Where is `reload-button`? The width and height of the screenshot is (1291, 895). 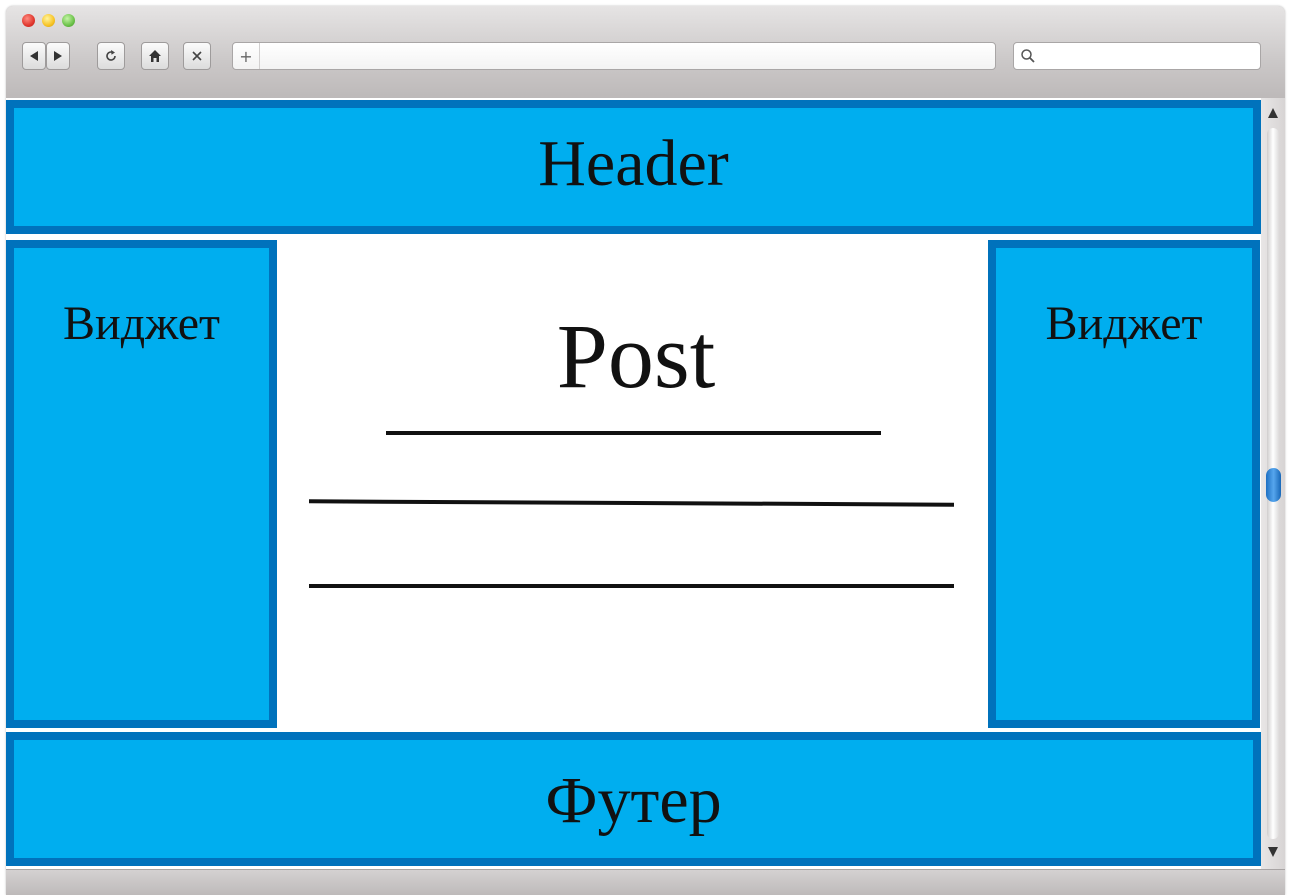
reload-button is located at coordinates (111, 56).